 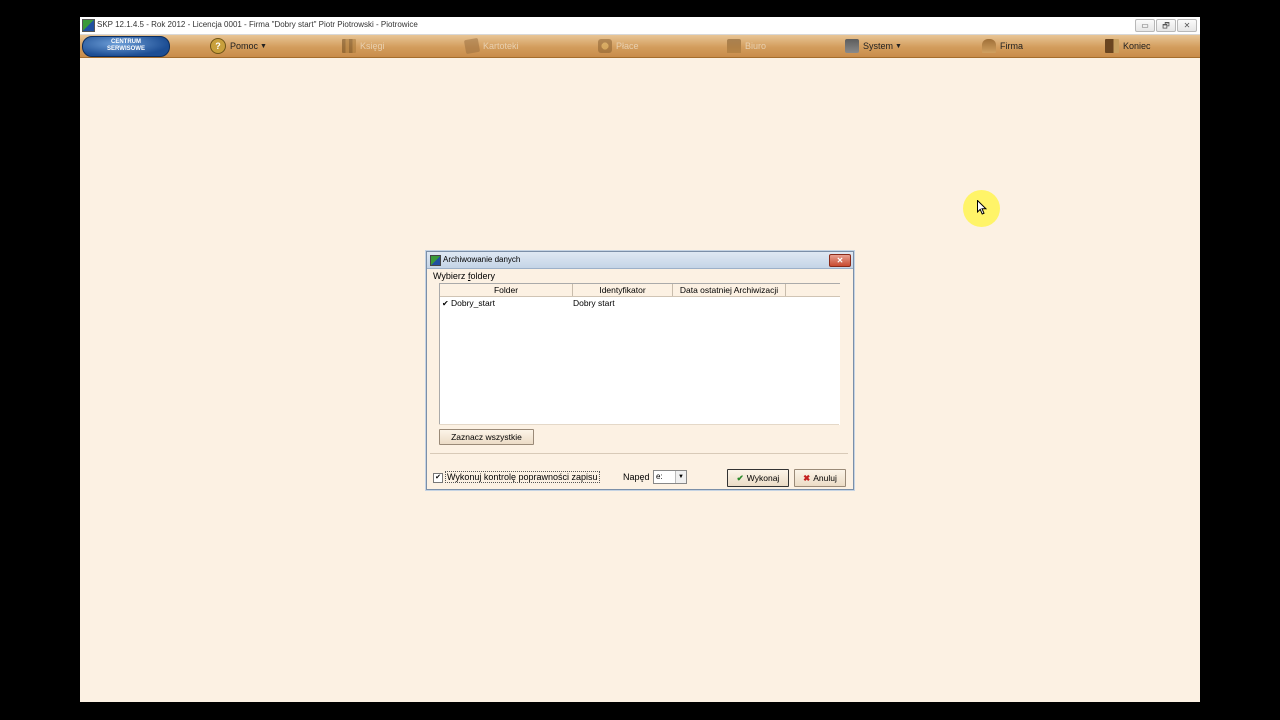 I want to click on folders-label: Wybierz foldery, so click(x=464, y=276).